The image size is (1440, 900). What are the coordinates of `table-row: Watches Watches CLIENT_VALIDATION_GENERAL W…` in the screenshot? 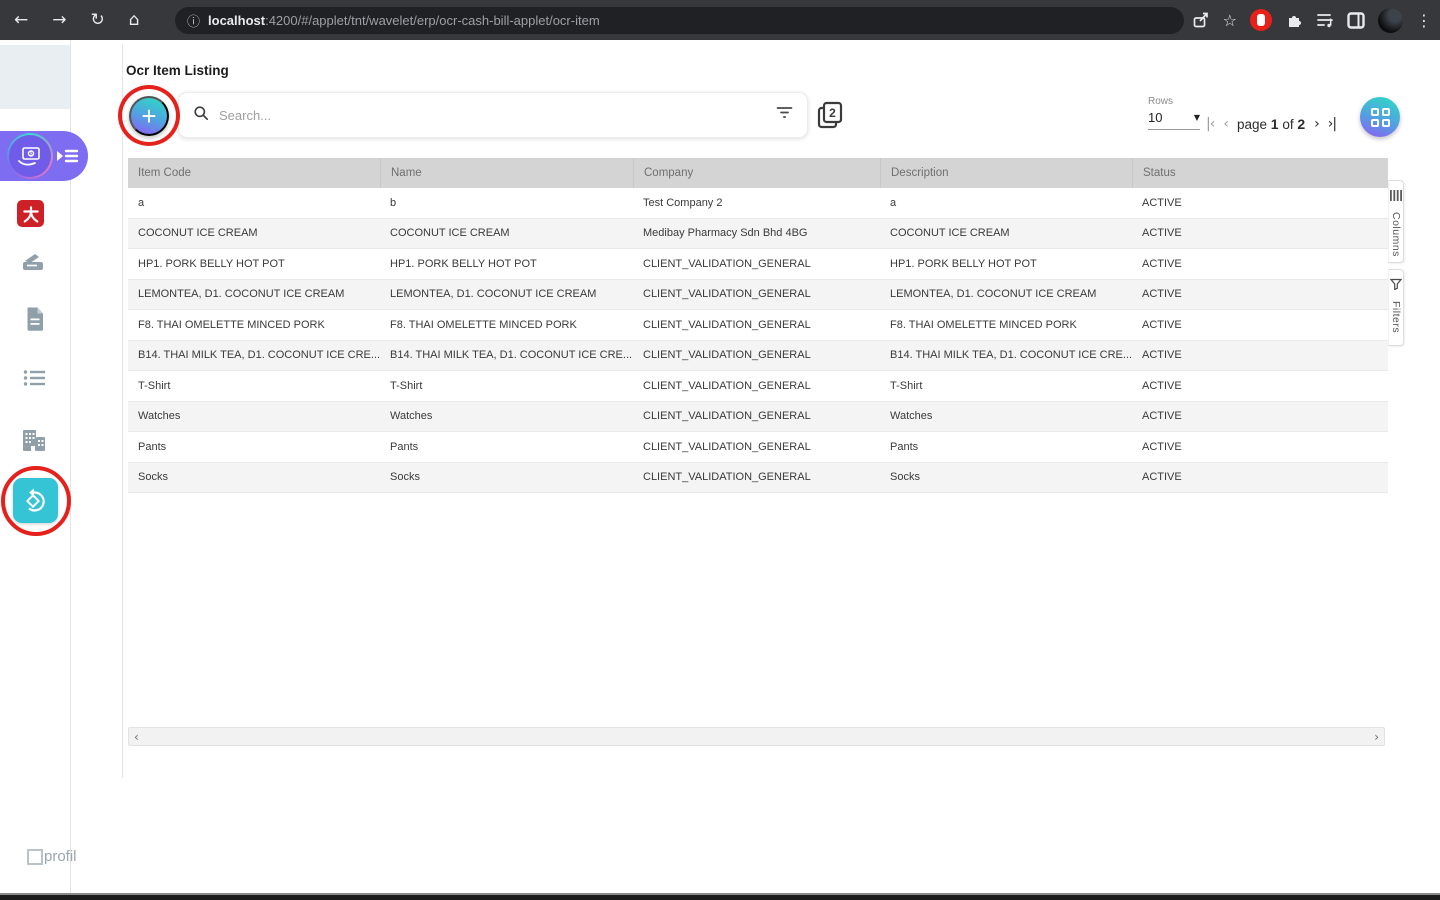 It's located at (758, 416).